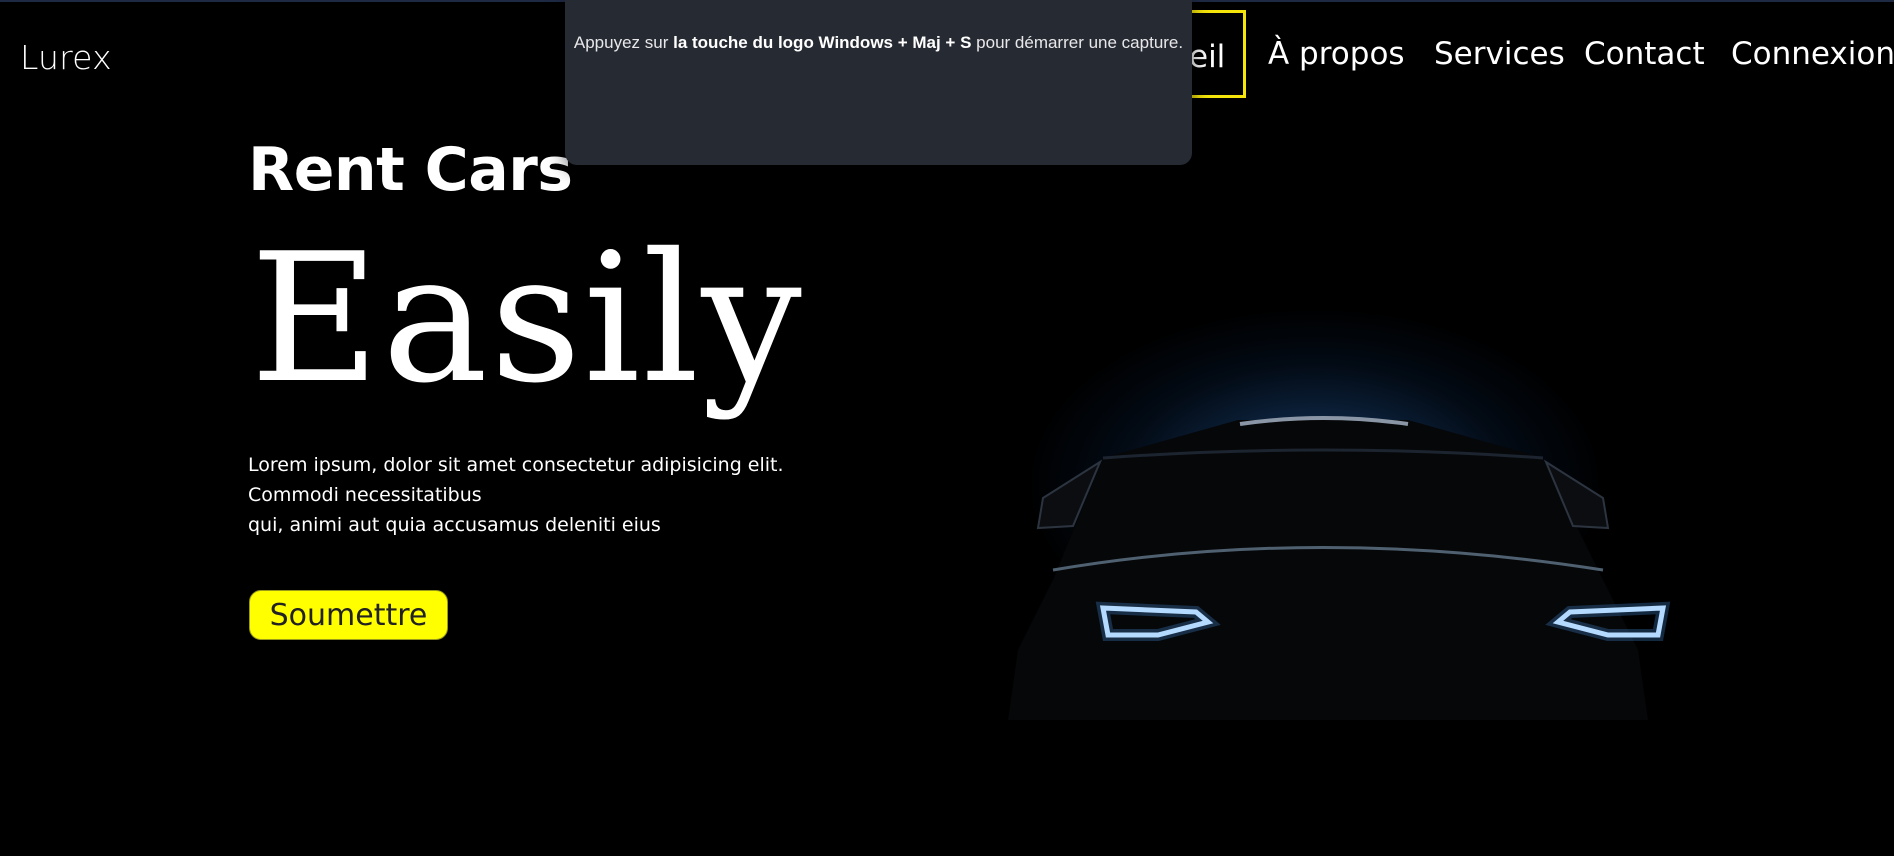  Describe the element at coordinates (410, 170) in the screenshot. I see `hero-subtitle: Rent Cars` at that location.